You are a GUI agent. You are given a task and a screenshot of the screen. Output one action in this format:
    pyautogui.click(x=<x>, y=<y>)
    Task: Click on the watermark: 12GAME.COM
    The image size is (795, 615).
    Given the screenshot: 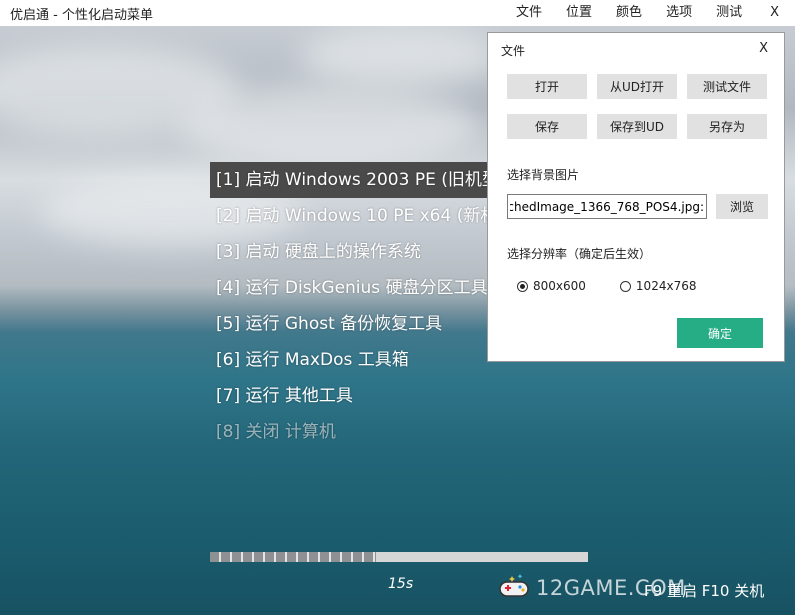 What is the action you would take?
    pyautogui.click(x=591, y=585)
    